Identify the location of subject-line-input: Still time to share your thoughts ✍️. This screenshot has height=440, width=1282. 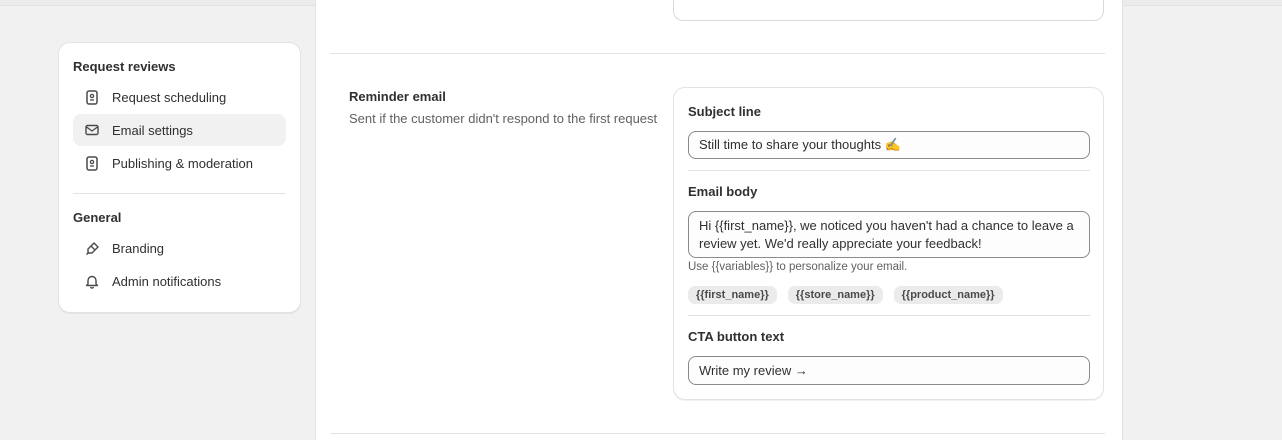
(889, 145).